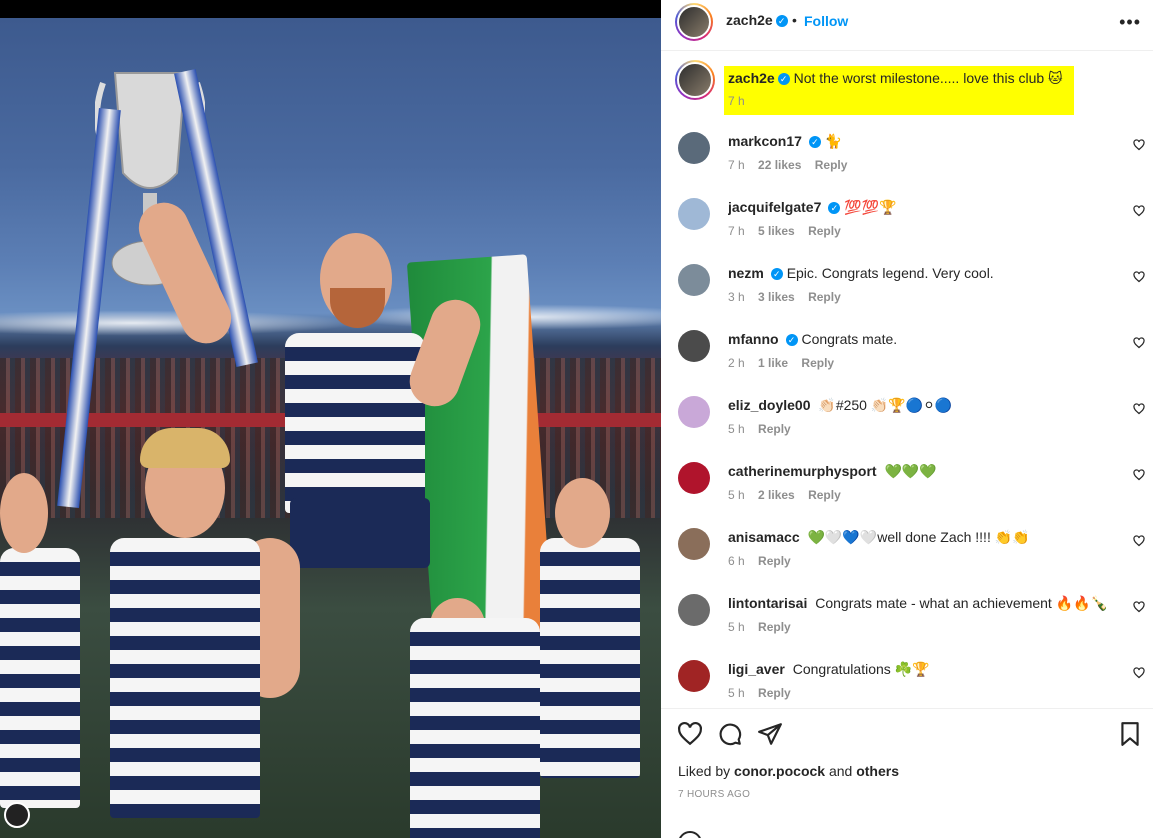  What do you see at coordinates (779, 165) in the screenshot?
I see `comment-likes: 22 likes` at bounding box center [779, 165].